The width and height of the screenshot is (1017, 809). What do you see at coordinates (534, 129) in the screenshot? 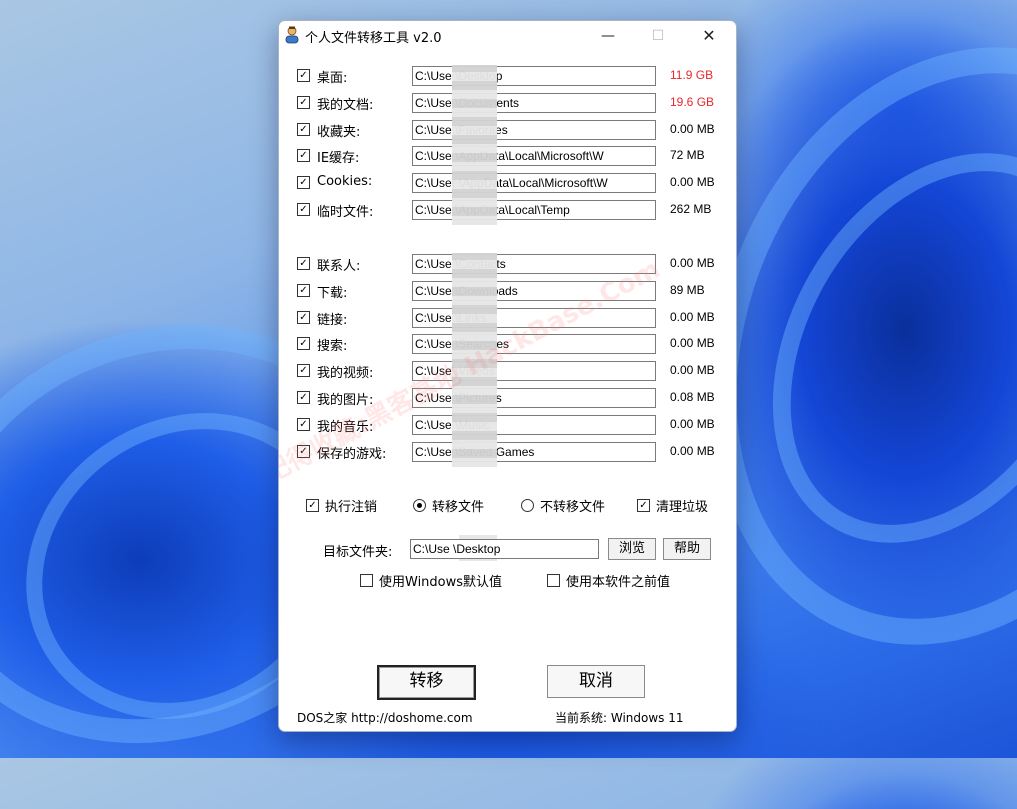
I see `folder-path-input: C:\Use \Favorites` at bounding box center [534, 129].